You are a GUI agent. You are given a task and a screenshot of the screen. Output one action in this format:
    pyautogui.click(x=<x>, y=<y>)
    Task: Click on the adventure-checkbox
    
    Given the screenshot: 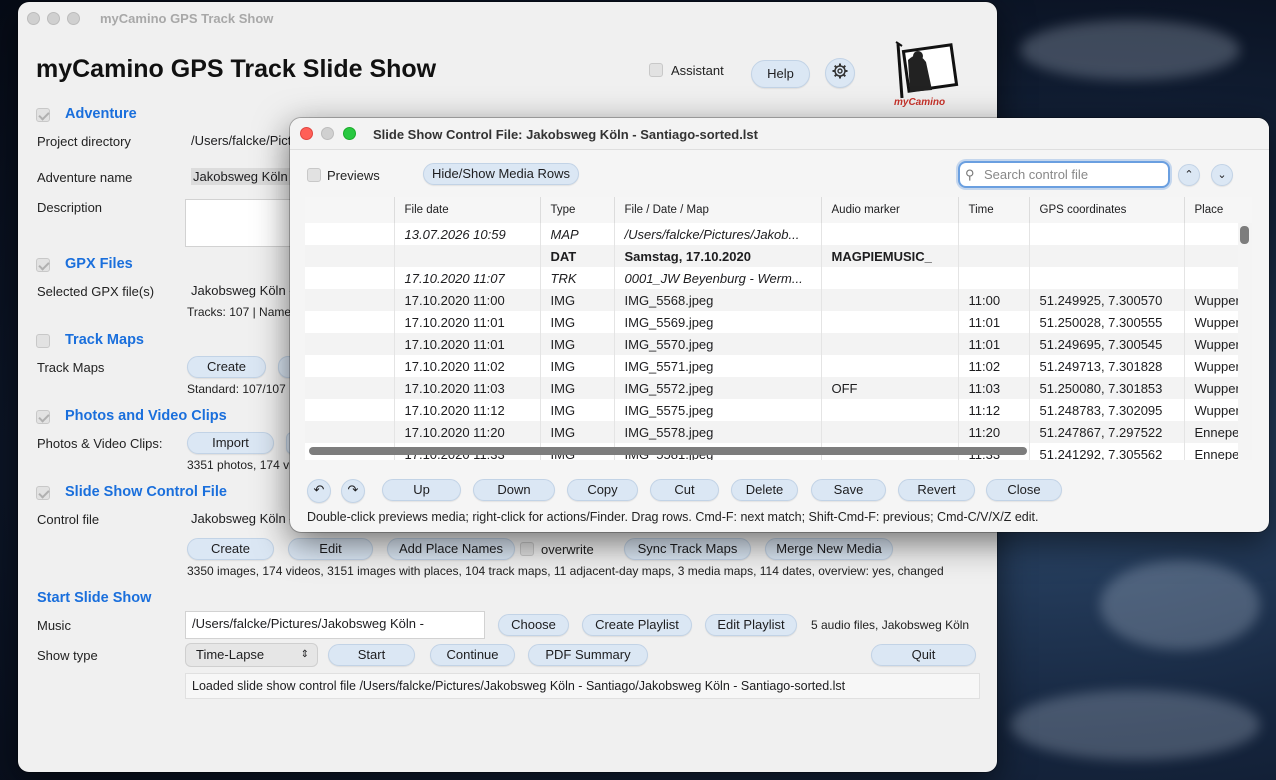 What is the action you would take?
    pyautogui.click(x=43, y=115)
    